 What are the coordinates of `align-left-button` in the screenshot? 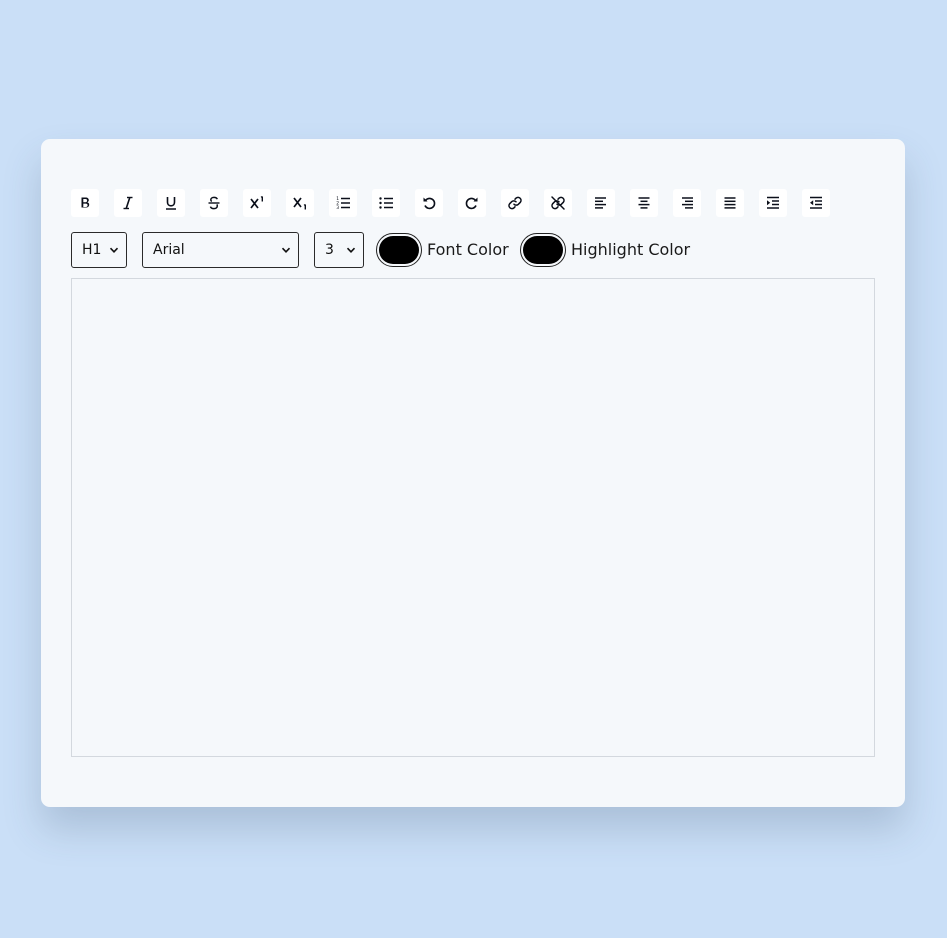 It's located at (601, 203).